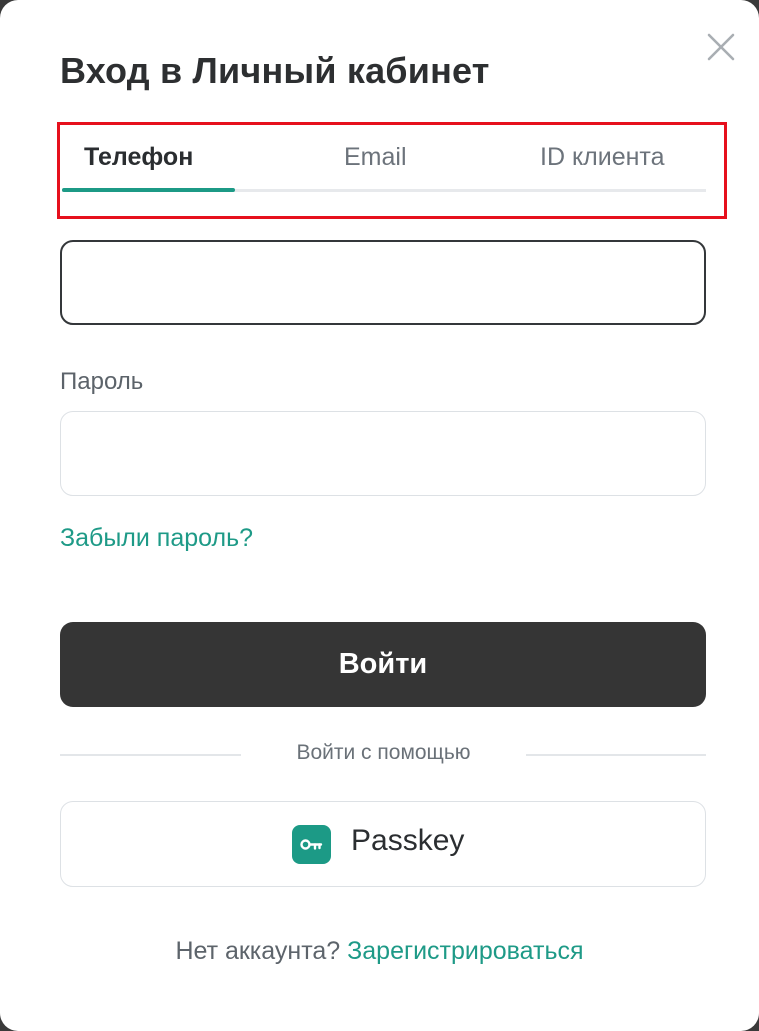 This screenshot has height=1031, width=759. Describe the element at coordinates (465, 951) in the screenshot. I see `register-link: Зарегистрироваться` at that location.